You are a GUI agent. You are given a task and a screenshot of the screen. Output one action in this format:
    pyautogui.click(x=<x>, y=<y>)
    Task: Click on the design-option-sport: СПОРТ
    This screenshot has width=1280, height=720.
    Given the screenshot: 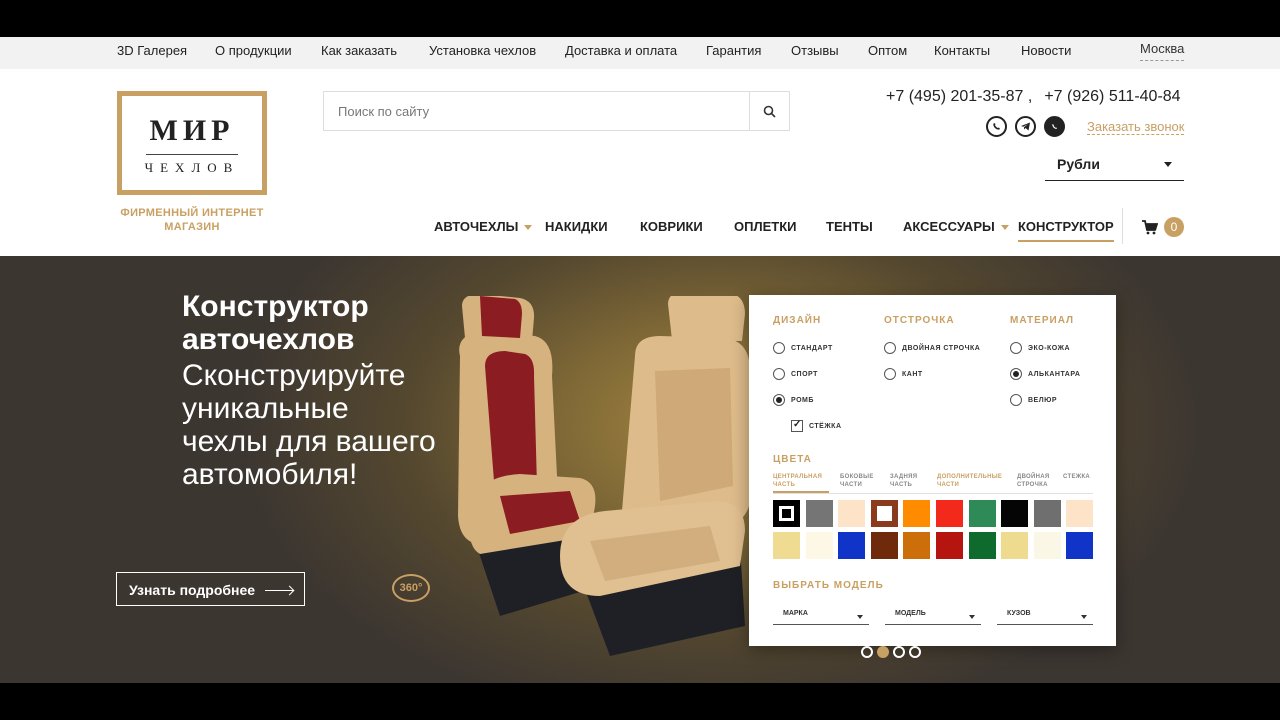 What is the action you would take?
    pyautogui.click(x=795, y=374)
    